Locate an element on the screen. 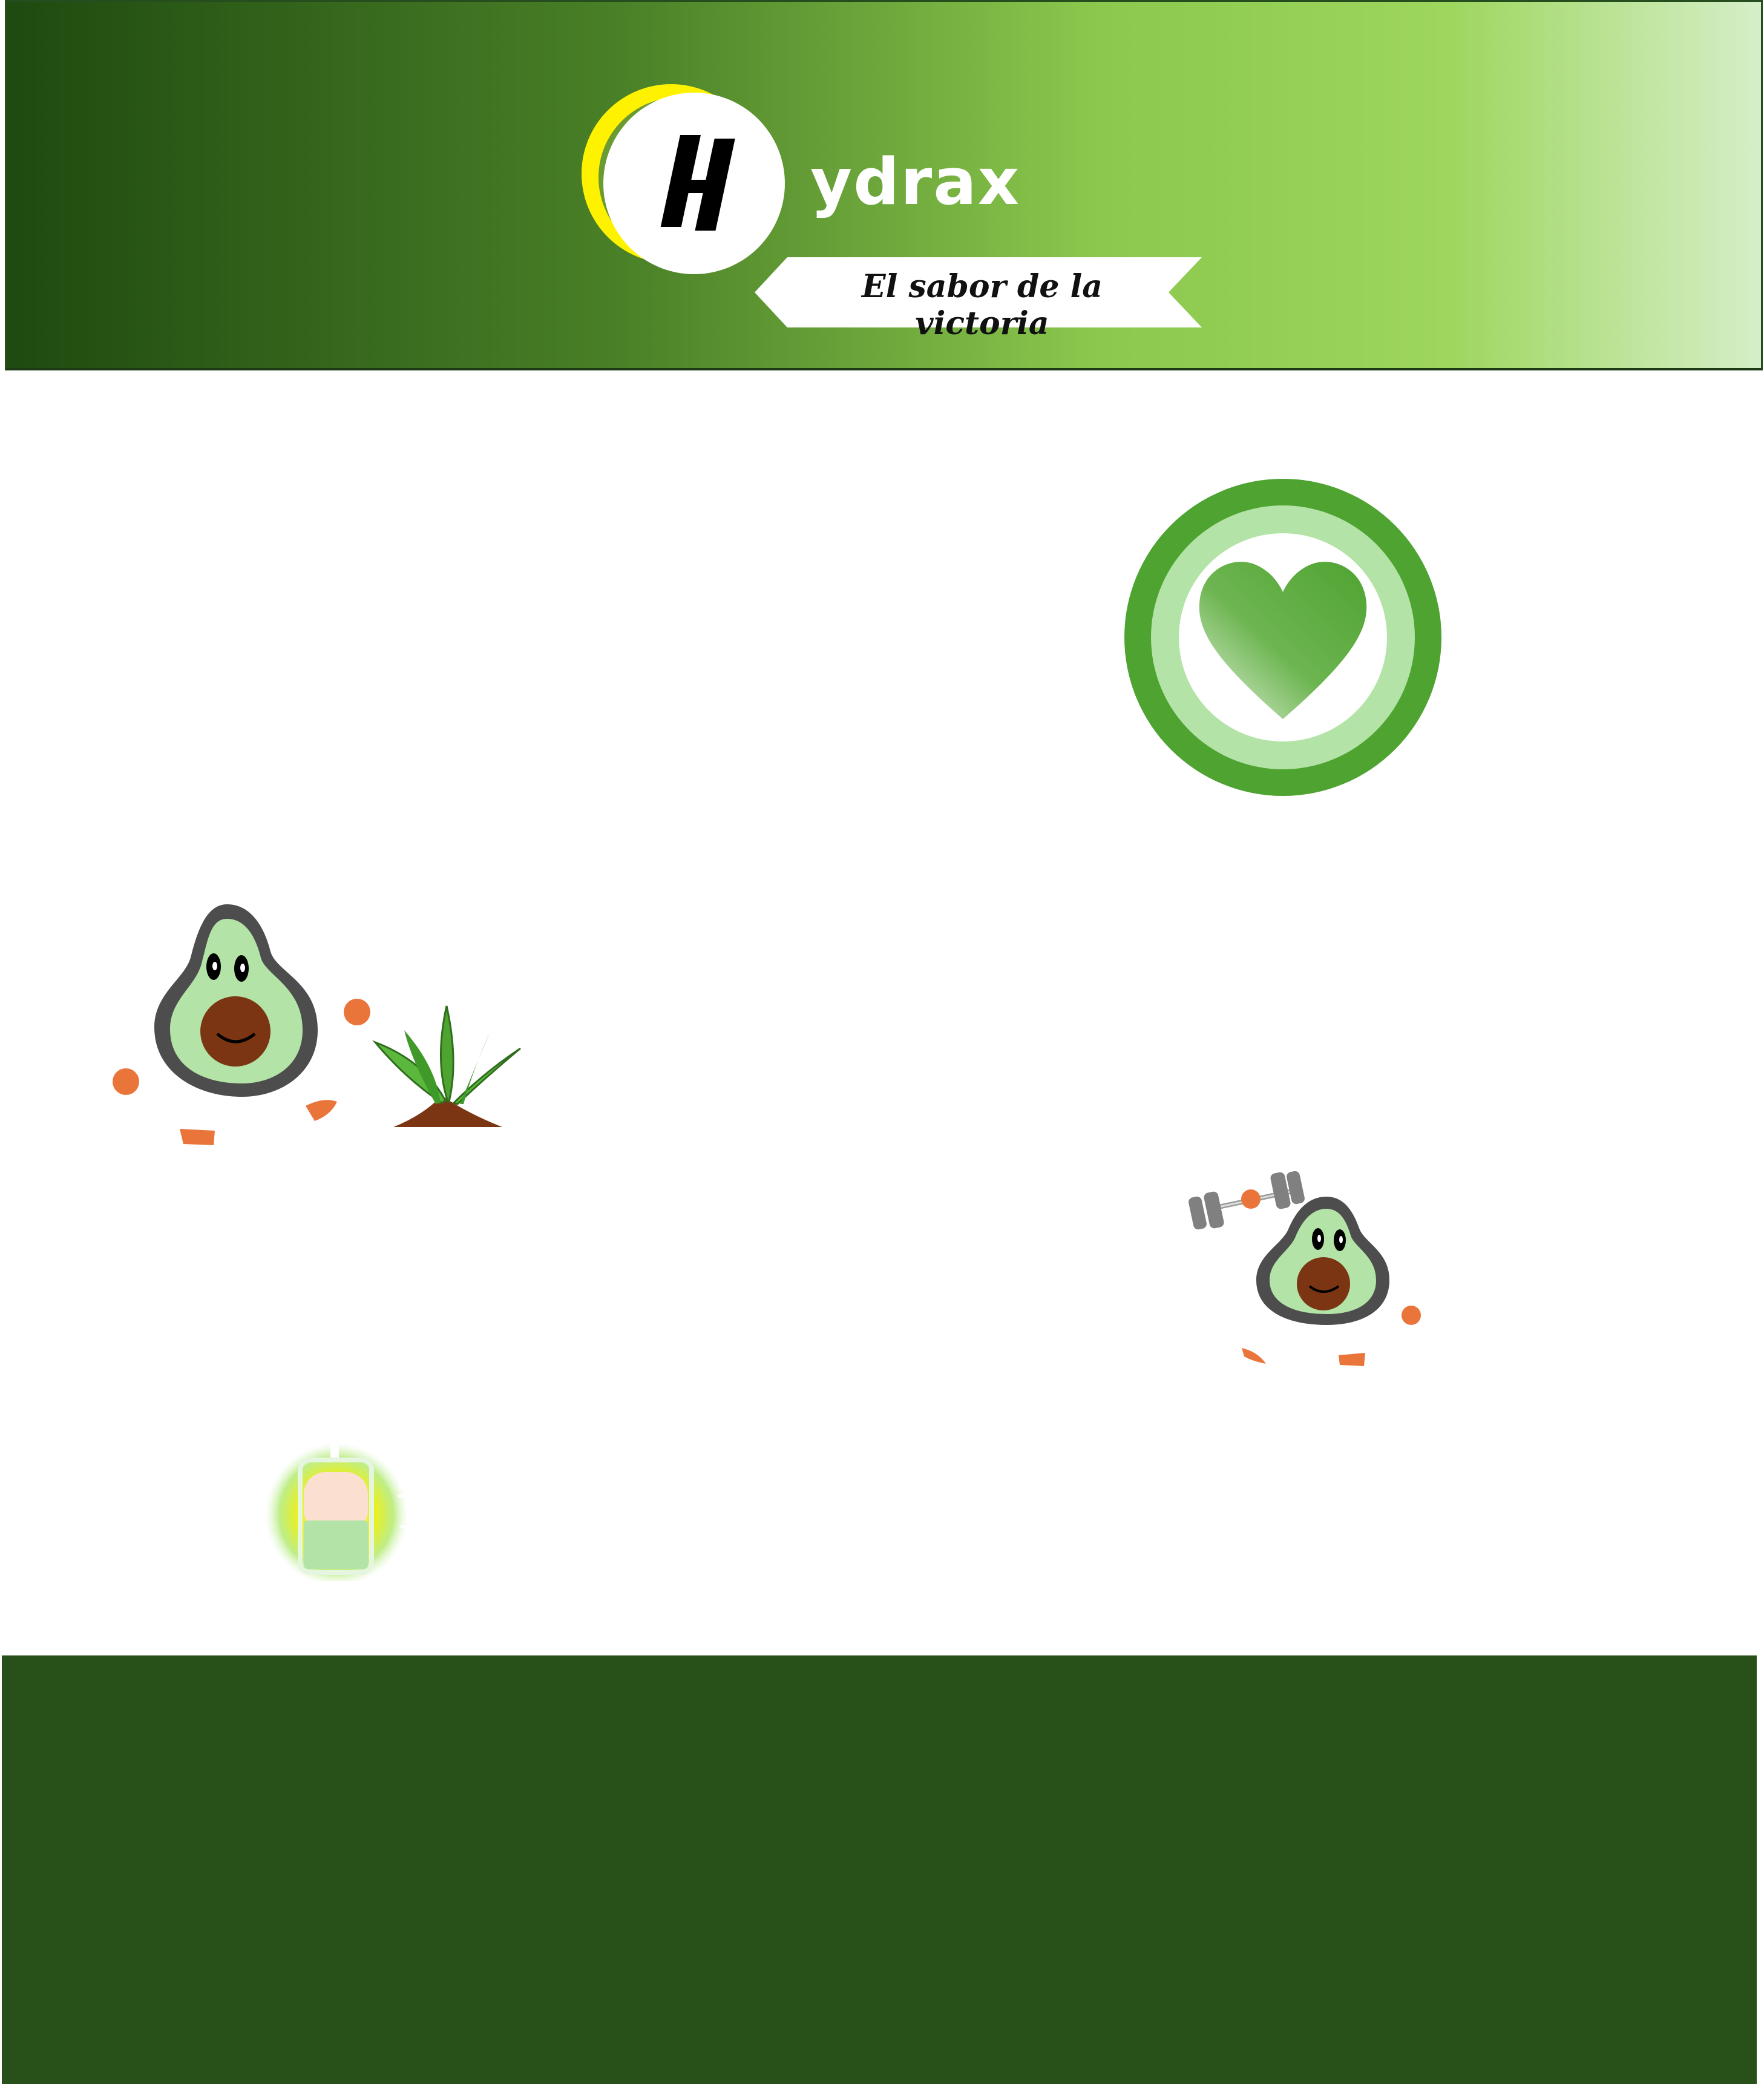 The height and width of the screenshot is (2084, 1764). weightlifting-avocado-icon is located at coordinates (1307, 1263).